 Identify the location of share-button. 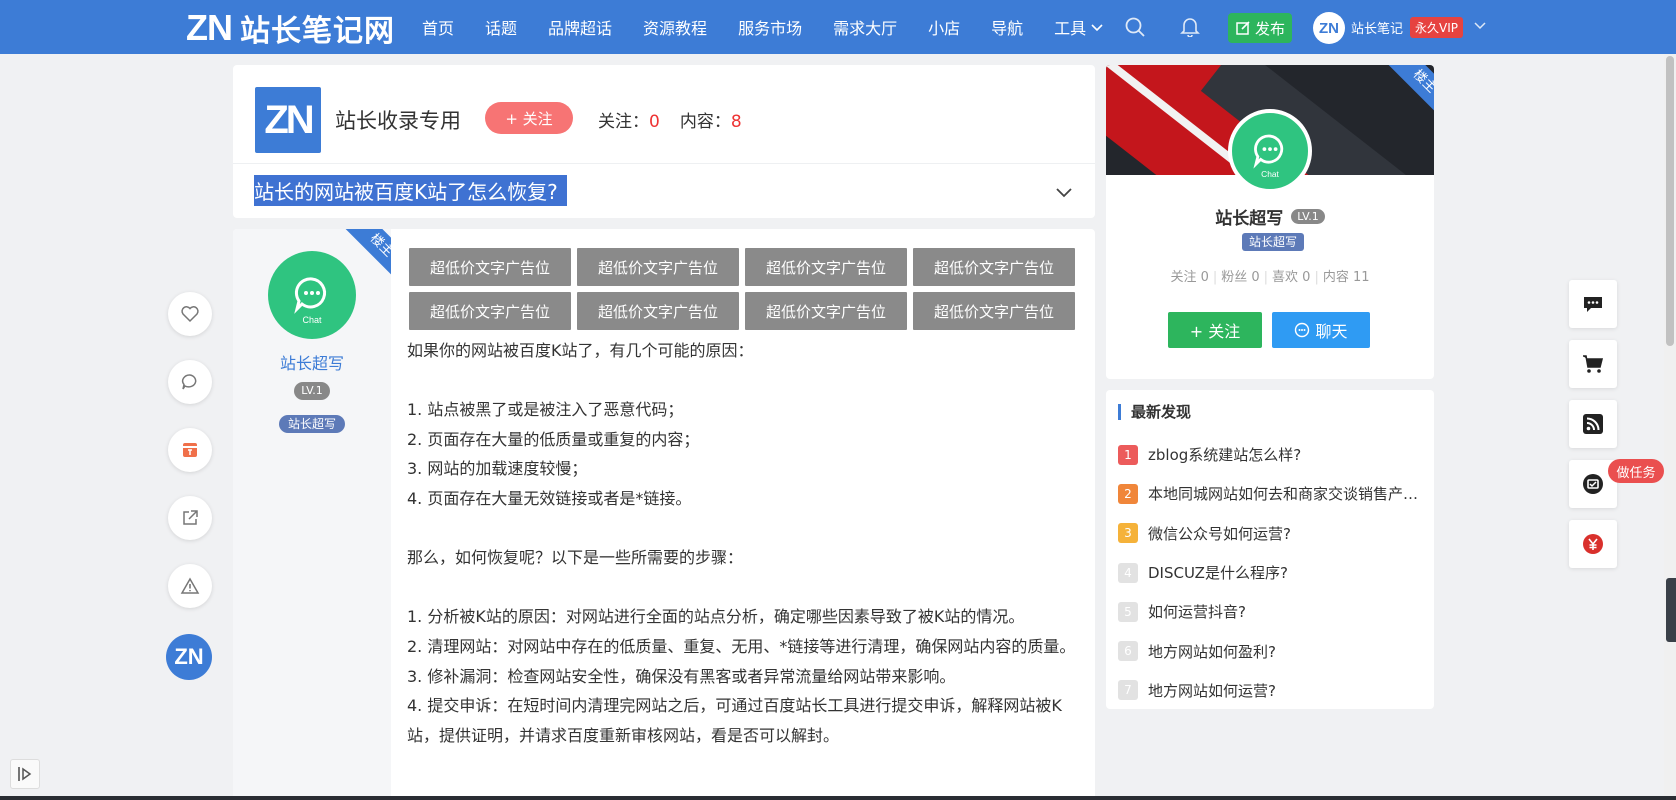
(190, 518).